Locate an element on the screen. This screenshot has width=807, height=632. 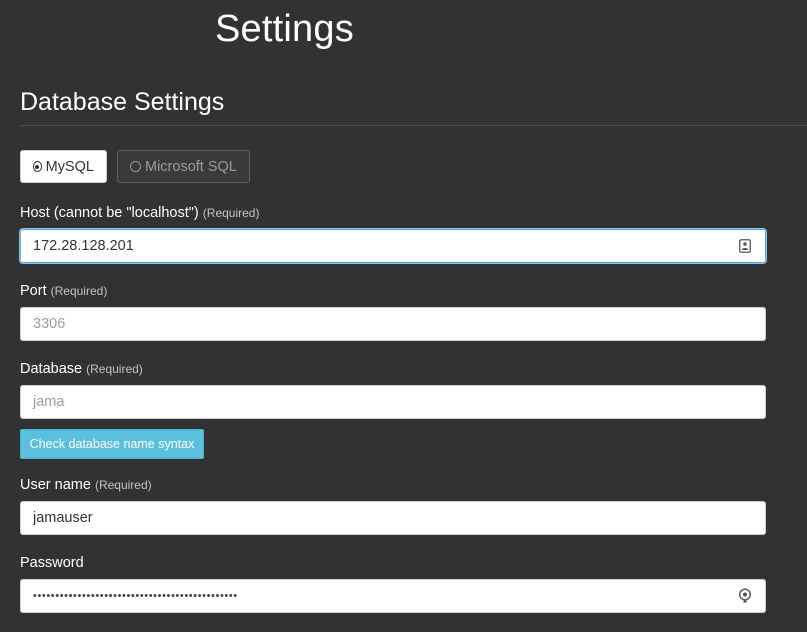
page-title: Settings is located at coordinates (284, 29).